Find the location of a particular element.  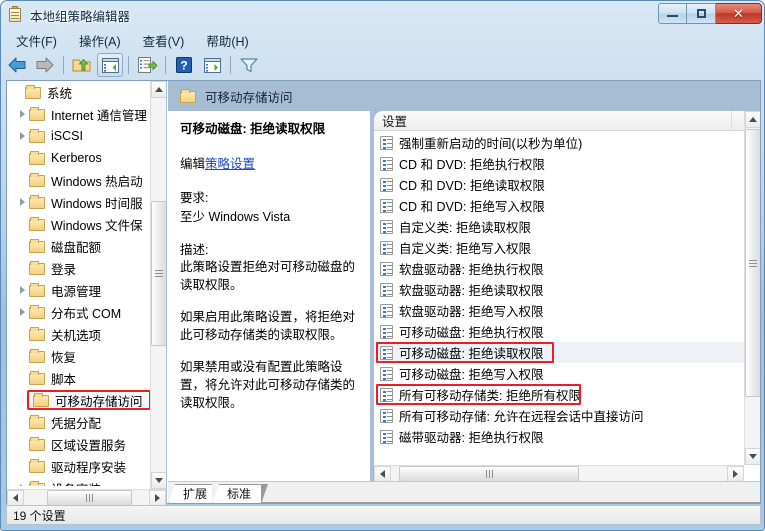

tree-item-label: Windows 文件保 is located at coordinates (97, 225).